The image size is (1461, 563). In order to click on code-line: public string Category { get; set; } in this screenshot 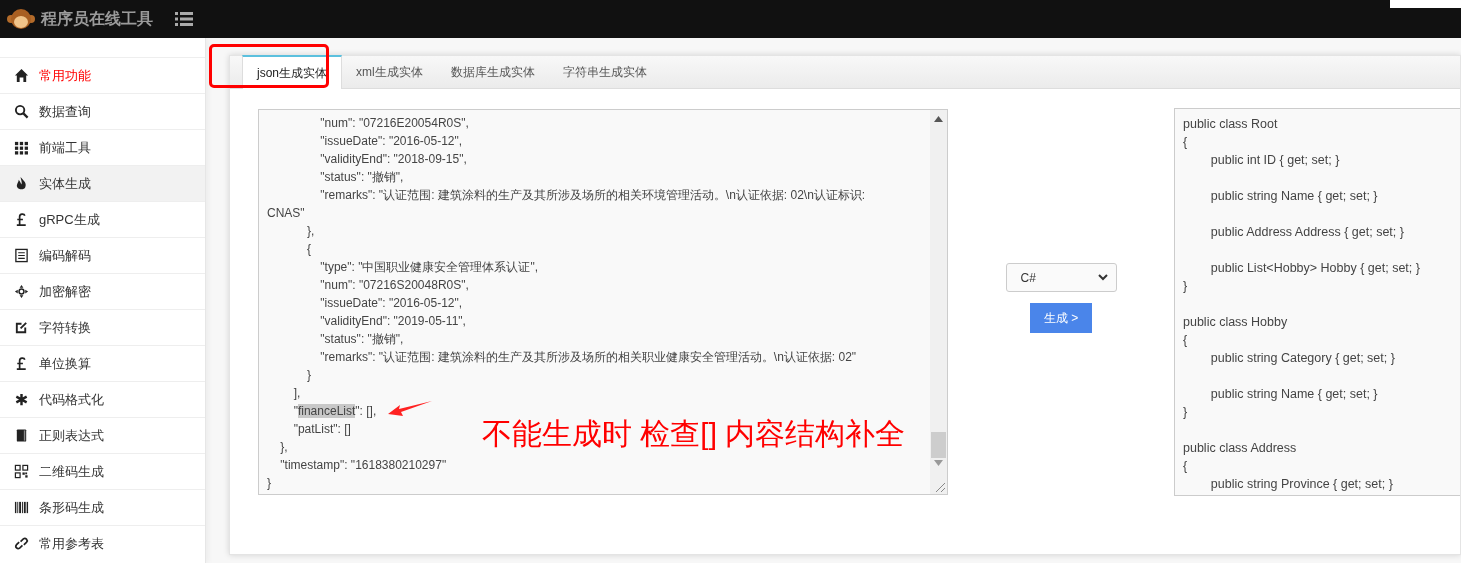, I will do `click(1302, 358)`.